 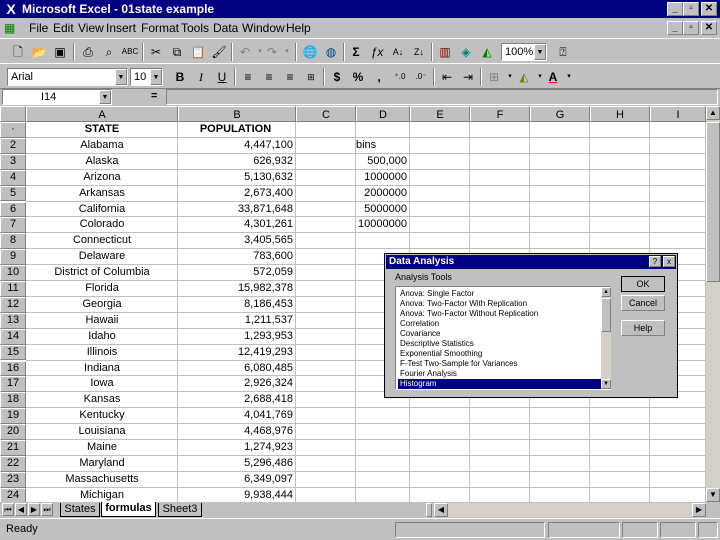 What do you see at coordinates (60, 52) in the screenshot?
I see `save-icon: ▣` at bounding box center [60, 52].